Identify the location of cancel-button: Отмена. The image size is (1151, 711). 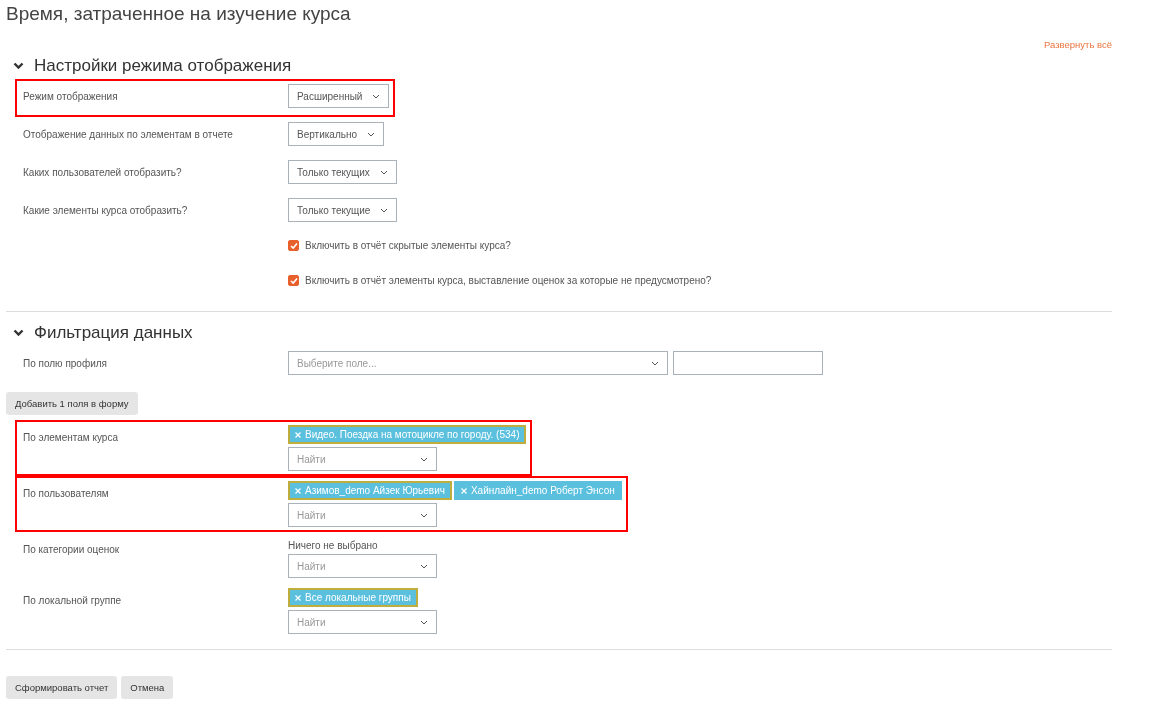
(147, 687).